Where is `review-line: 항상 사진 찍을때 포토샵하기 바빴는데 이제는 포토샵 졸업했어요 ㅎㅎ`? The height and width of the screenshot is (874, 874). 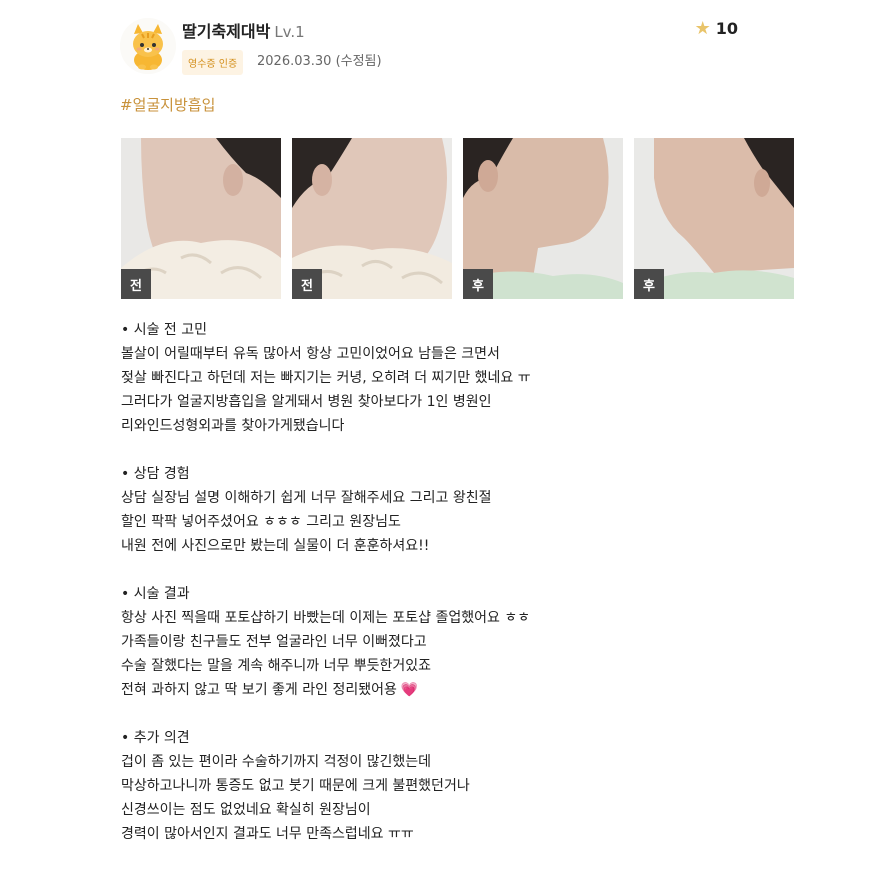
review-line: 항상 사진 찍을때 포토샵하기 바빴는데 이제는 포토샵 졸업했어요 ㅎㅎ is located at coordinates (326, 618).